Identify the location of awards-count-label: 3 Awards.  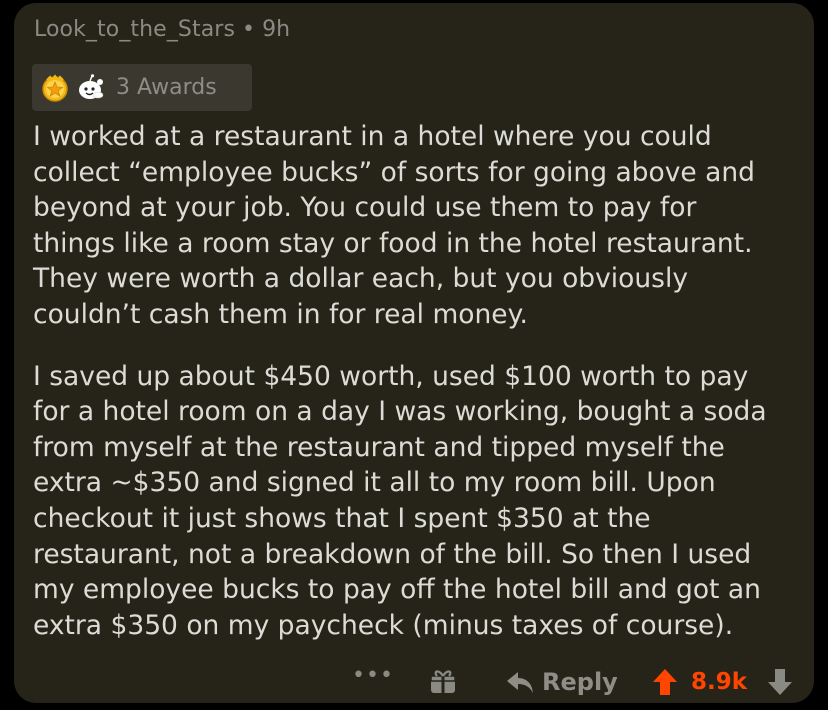
(166, 87).